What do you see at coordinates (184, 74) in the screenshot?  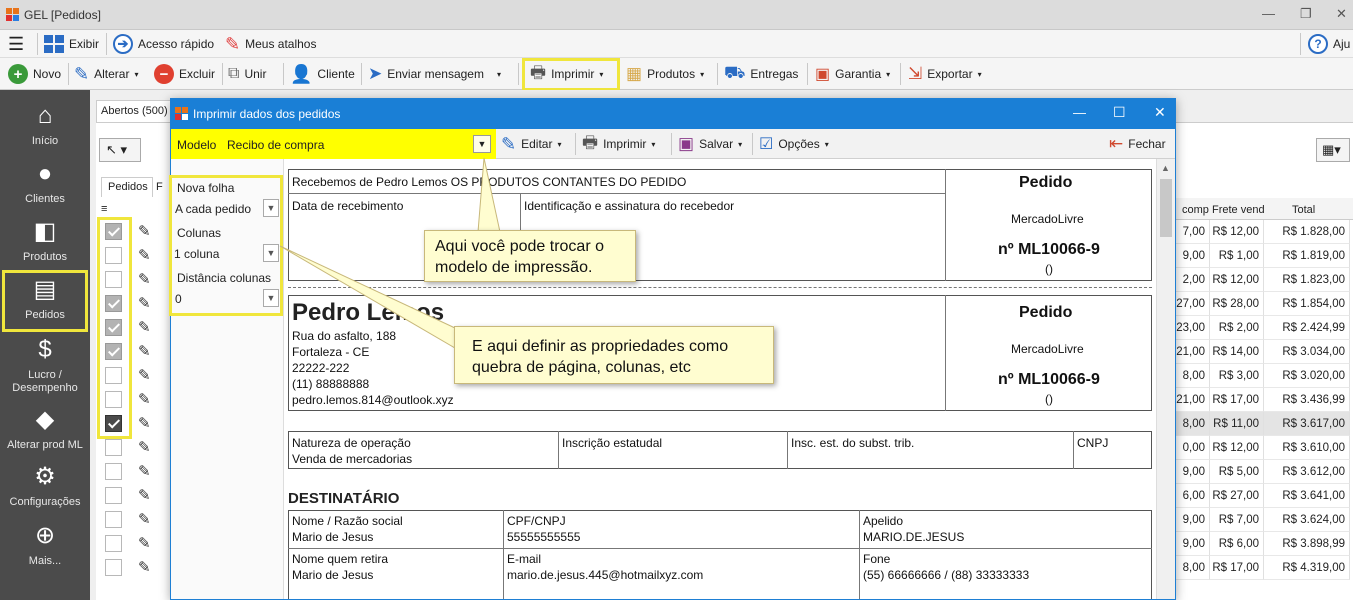 I see `excluir-button: − Excluir` at bounding box center [184, 74].